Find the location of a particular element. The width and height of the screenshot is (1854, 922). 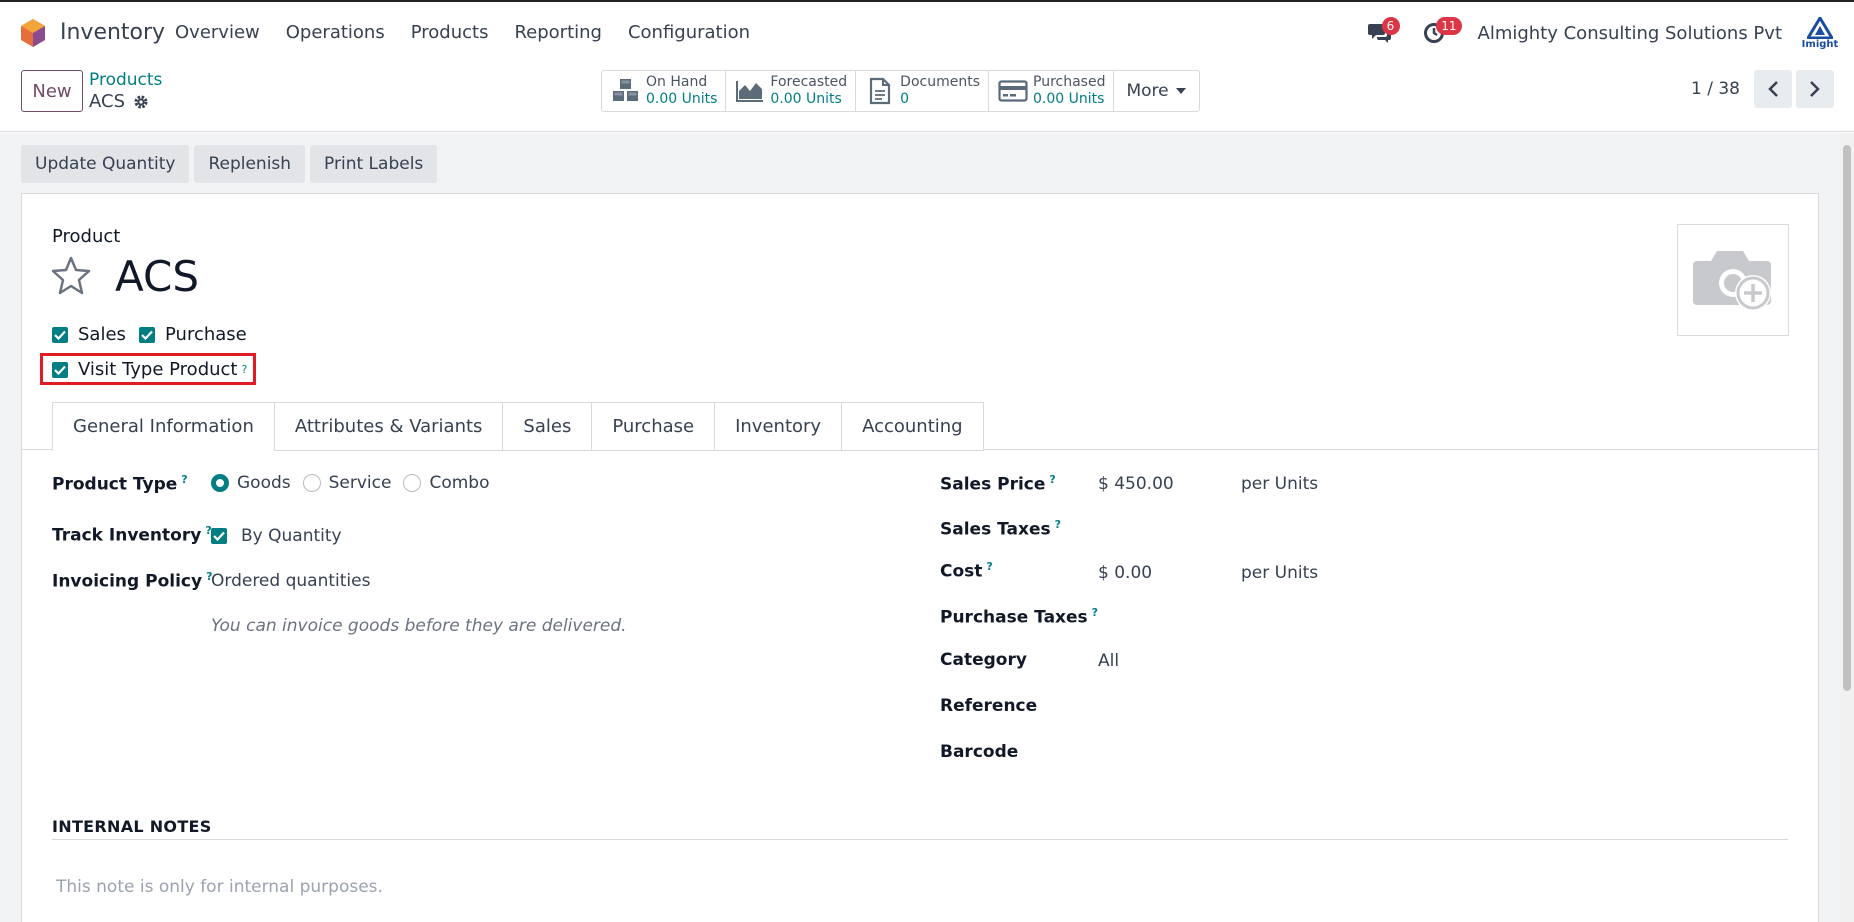

sales-taxes-field-label: Sales Taxes? is located at coordinates (1000, 529).